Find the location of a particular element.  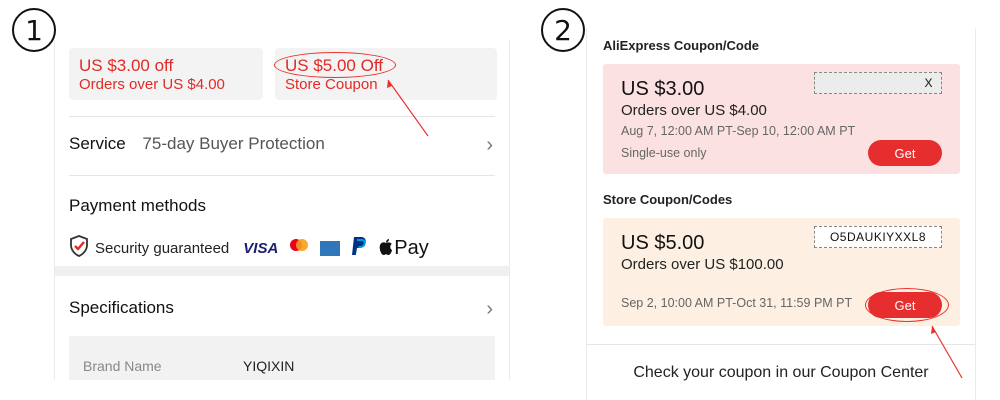

amex-icon is located at coordinates (330, 248).